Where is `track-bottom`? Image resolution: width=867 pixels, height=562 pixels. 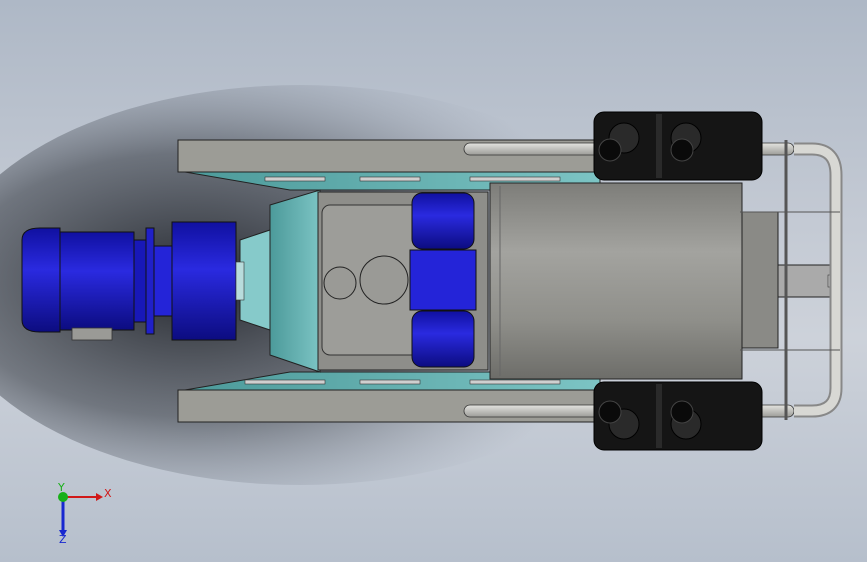 track-bottom is located at coordinates (678, 416).